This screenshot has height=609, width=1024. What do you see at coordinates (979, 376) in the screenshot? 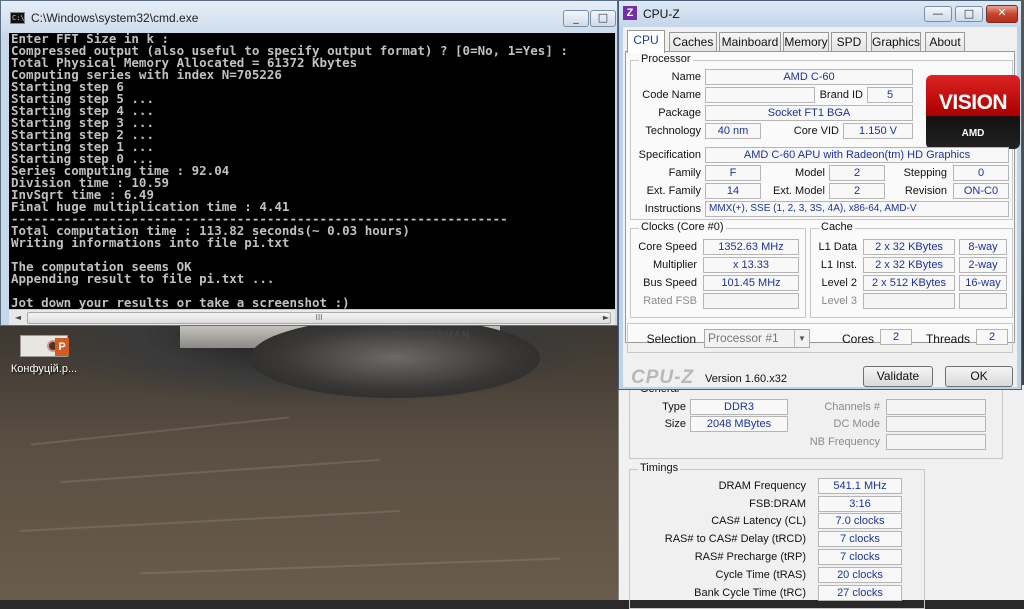
I see `ok-button: OK` at bounding box center [979, 376].